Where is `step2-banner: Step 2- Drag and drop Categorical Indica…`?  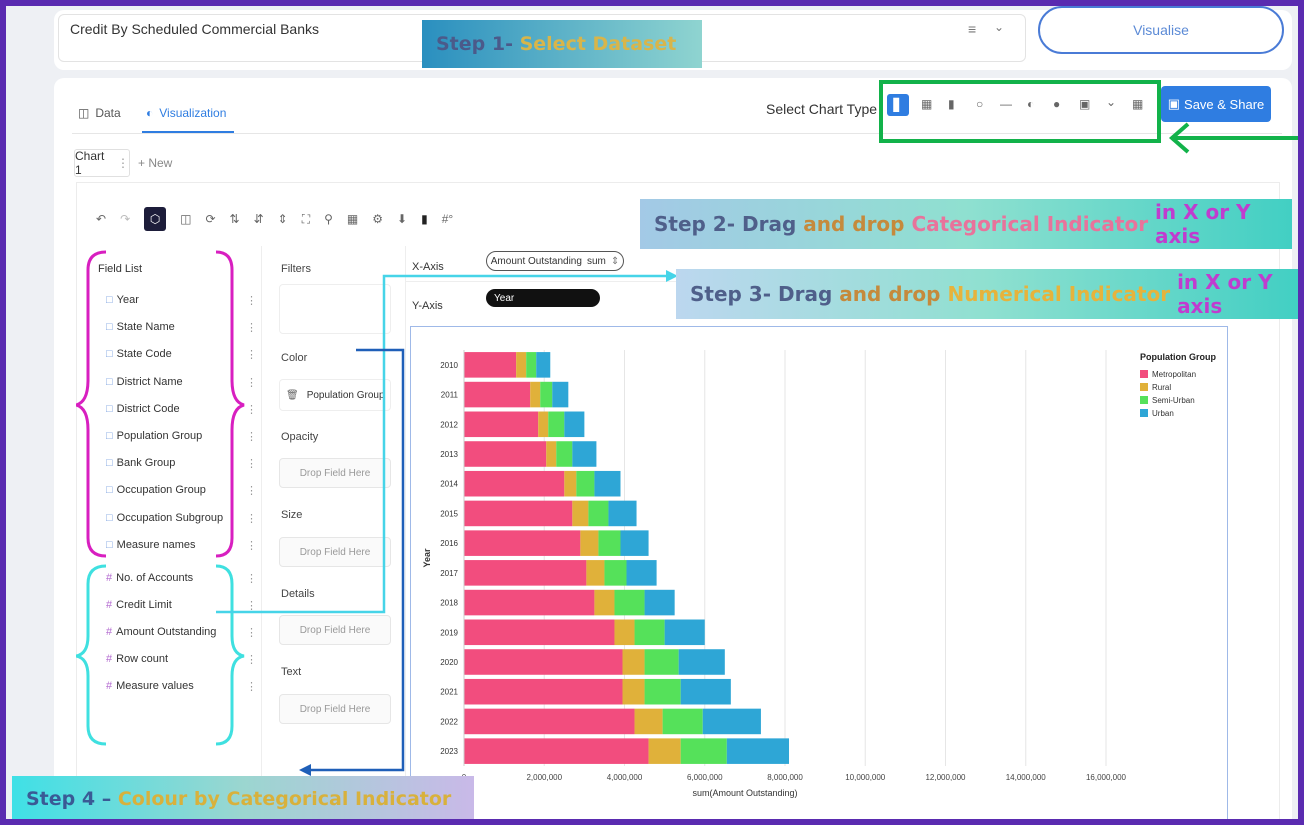 step2-banner: Step 2- Drag and drop Categorical Indica… is located at coordinates (966, 224).